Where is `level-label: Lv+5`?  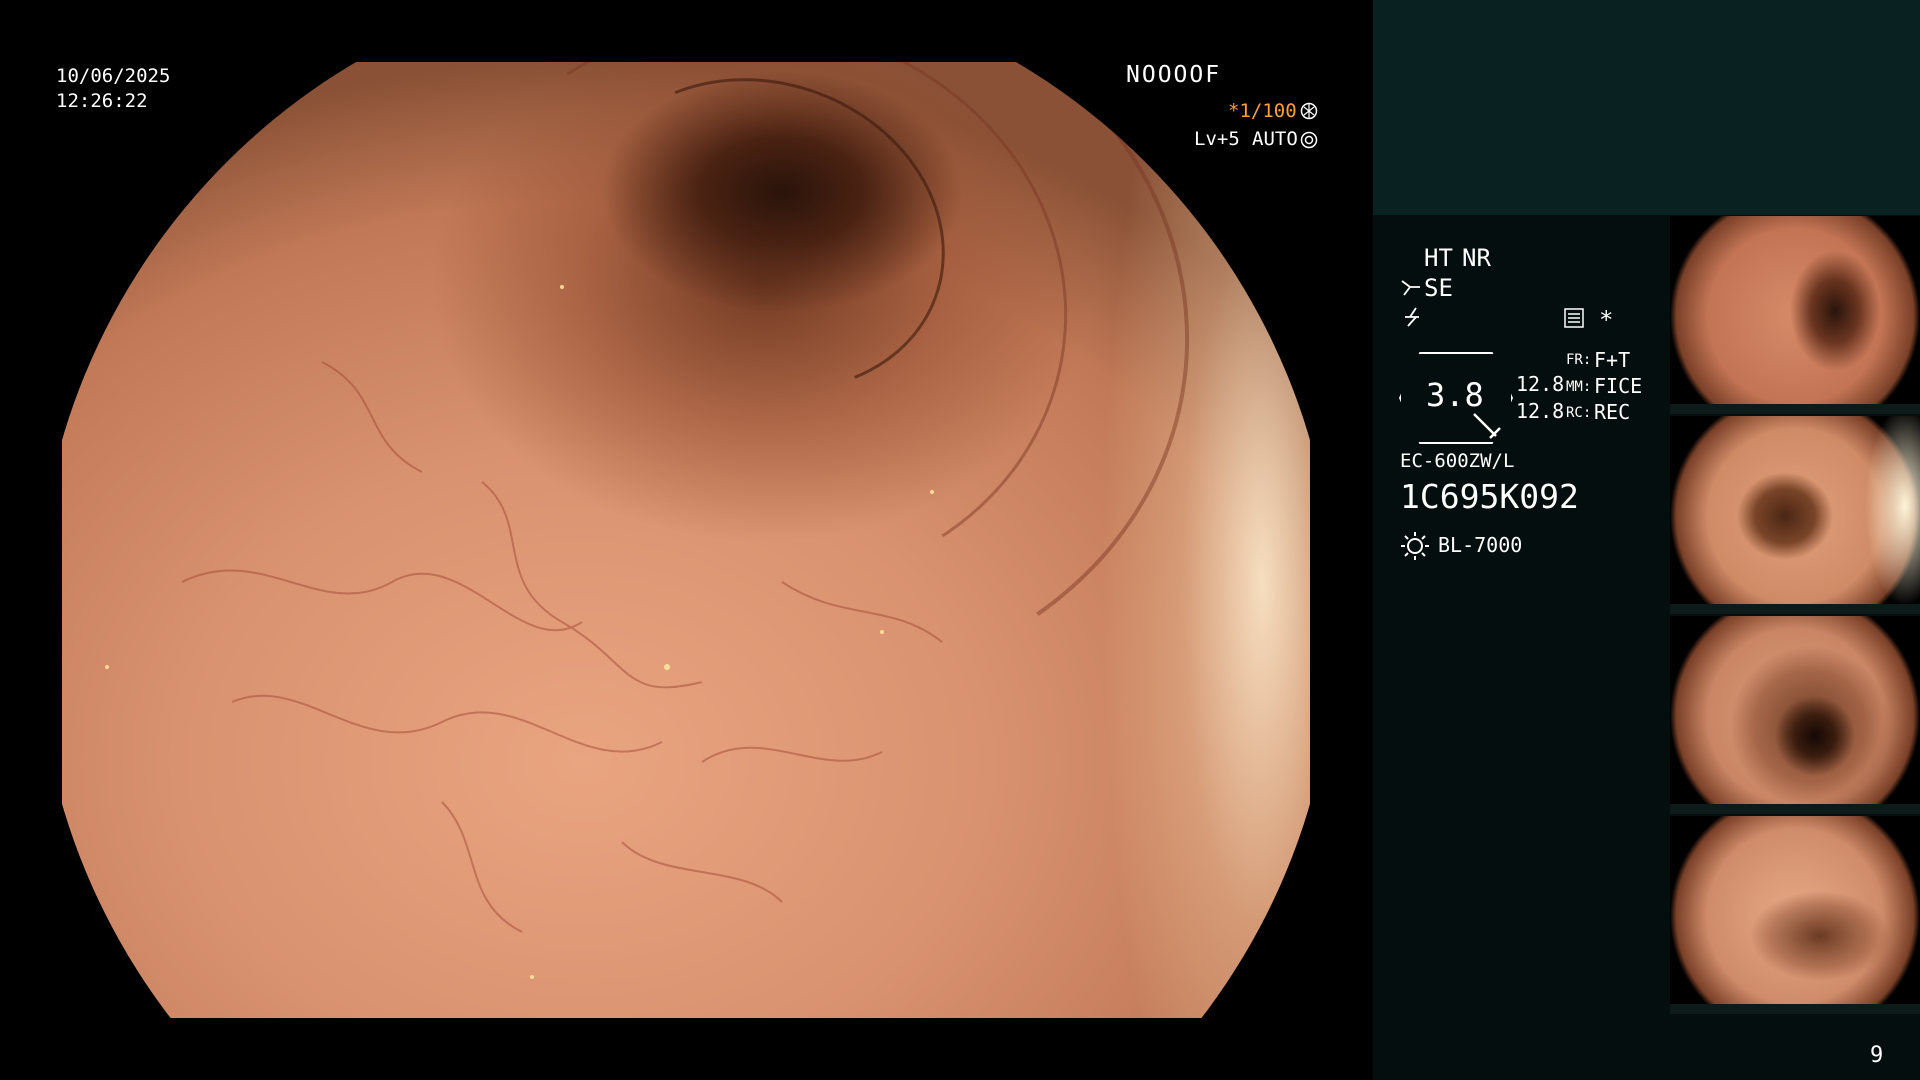
level-label: Lv+5 is located at coordinates (1217, 139).